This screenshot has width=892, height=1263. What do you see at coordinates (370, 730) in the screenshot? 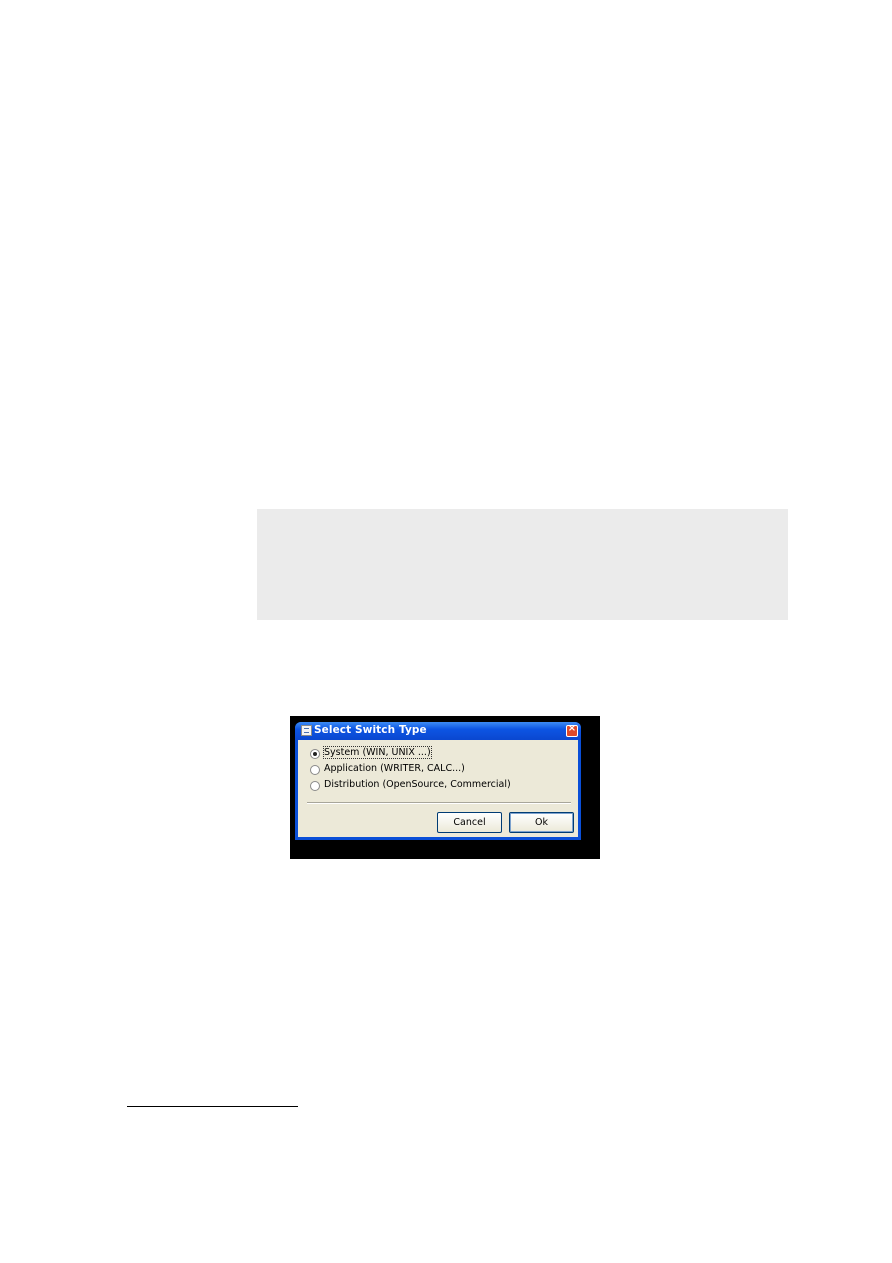
I see `dialog-title: Select Switch Type` at bounding box center [370, 730].